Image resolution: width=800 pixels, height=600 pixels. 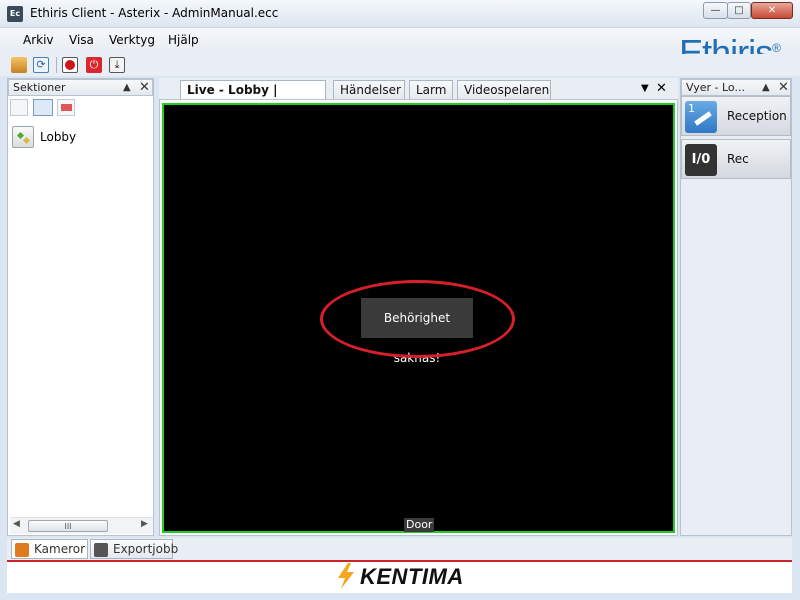 What do you see at coordinates (16, 524) in the screenshot?
I see `scroll-left-icon: ◀` at bounding box center [16, 524].